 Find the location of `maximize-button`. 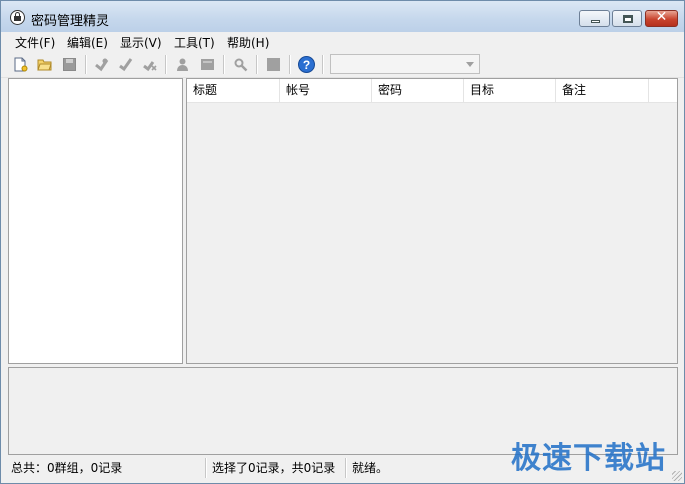

maximize-button is located at coordinates (627, 18).